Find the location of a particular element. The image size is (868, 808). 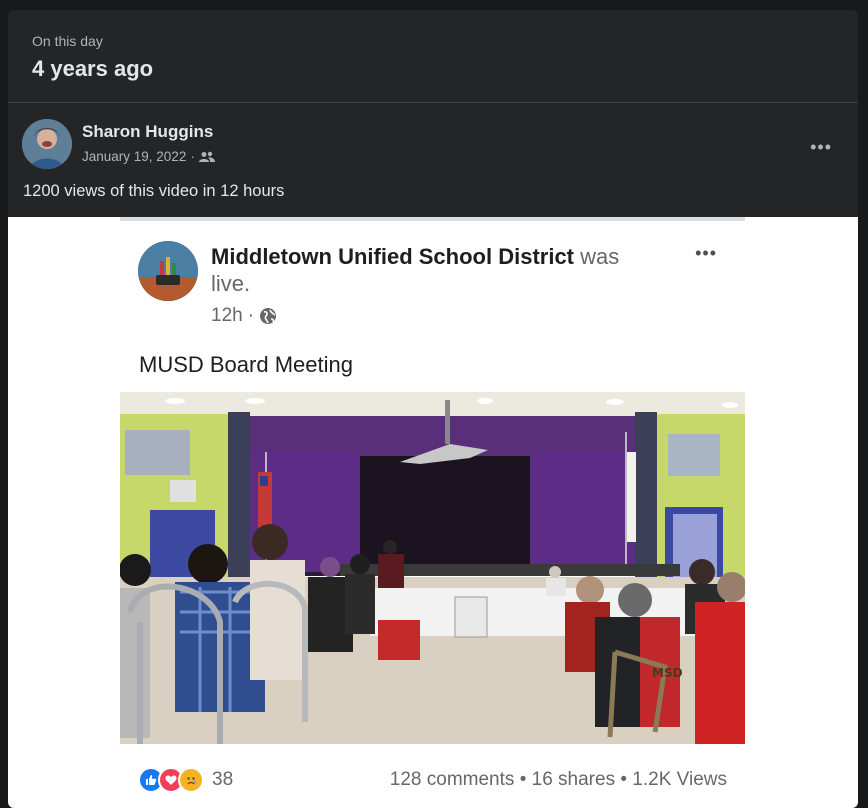

avatar-photo is located at coordinates (47, 144).